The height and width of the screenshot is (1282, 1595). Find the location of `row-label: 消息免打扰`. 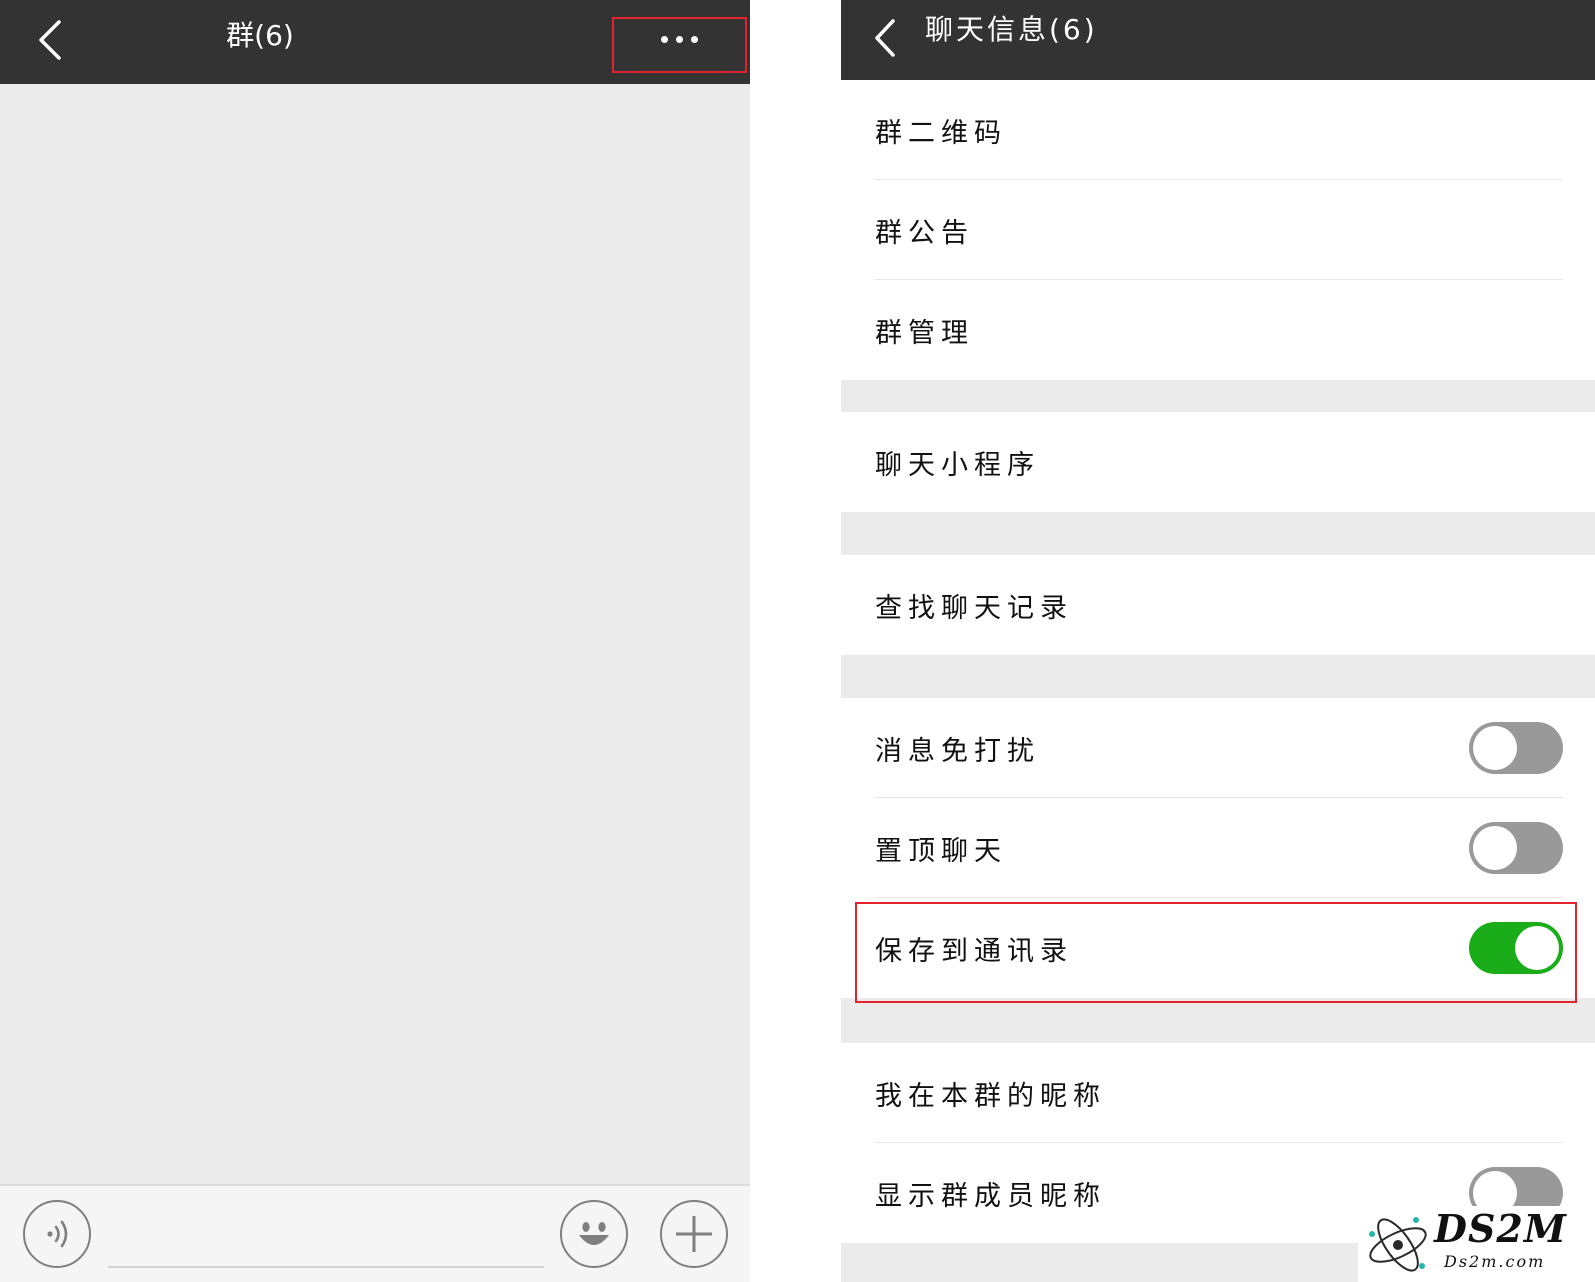

row-label: 消息免打扰 is located at coordinates (957, 751).